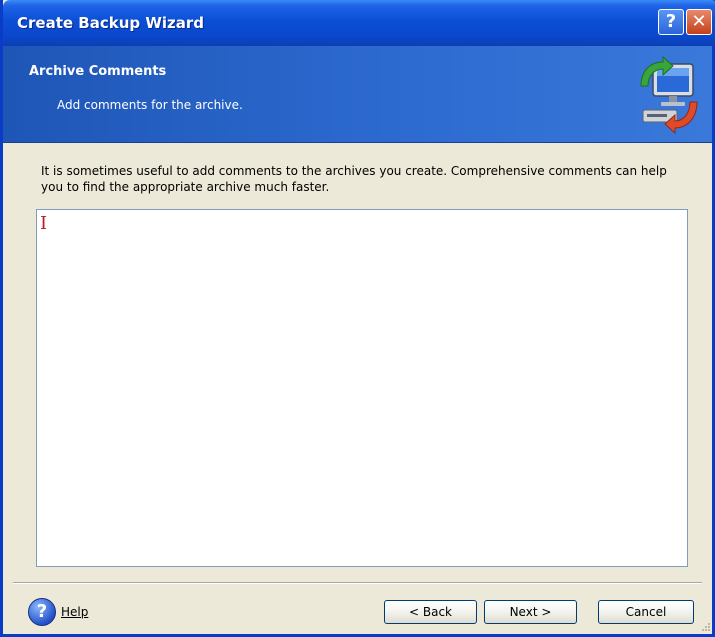 The width and height of the screenshot is (715, 637). What do you see at coordinates (359, 23) in the screenshot?
I see `title-bar: Create Backup Wizard ? ✕` at bounding box center [359, 23].